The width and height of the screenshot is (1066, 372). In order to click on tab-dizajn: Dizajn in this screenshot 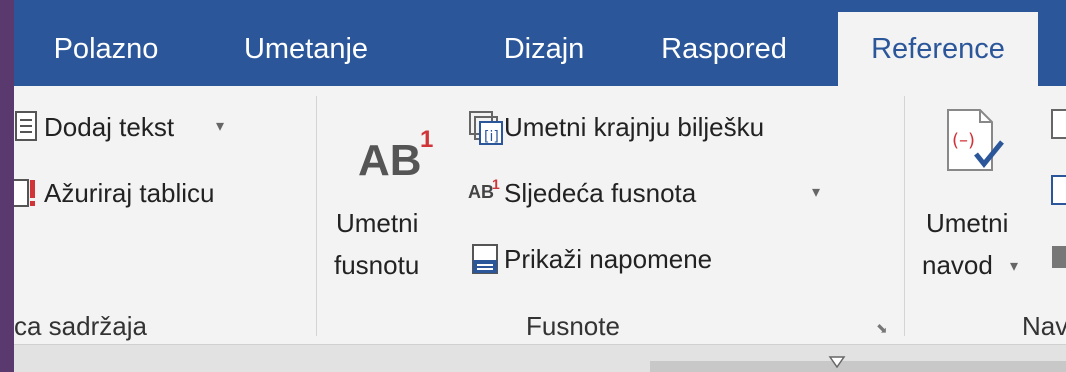, I will do `click(544, 49)`.